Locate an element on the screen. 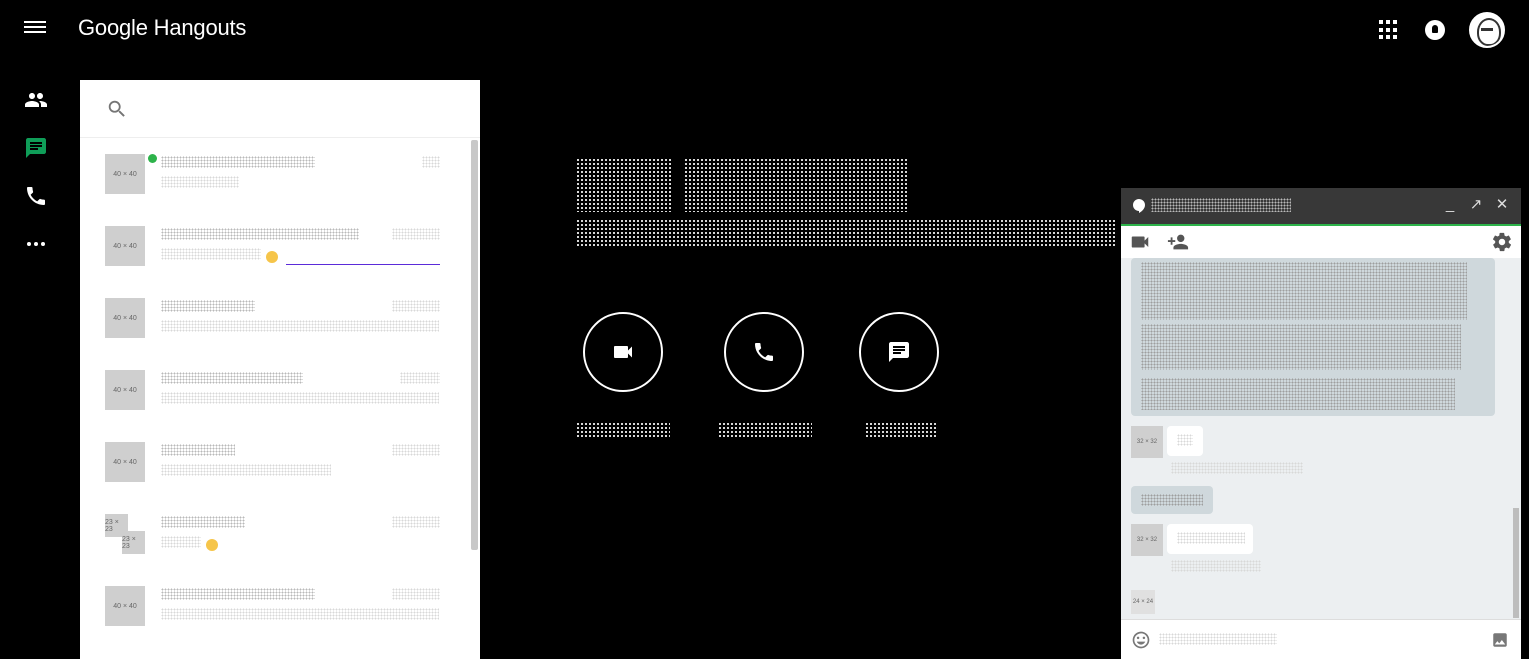 The height and width of the screenshot is (659, 1529). search-bar is located at coordinates (280, 109).